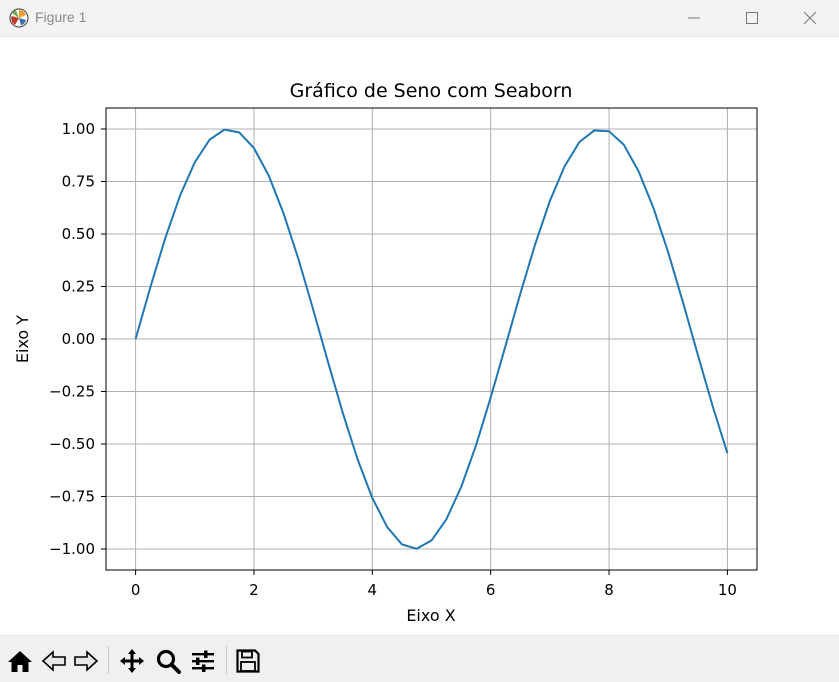 This screenshot has width=839, height=682. I want to click on pan-button, so click(132, 661).